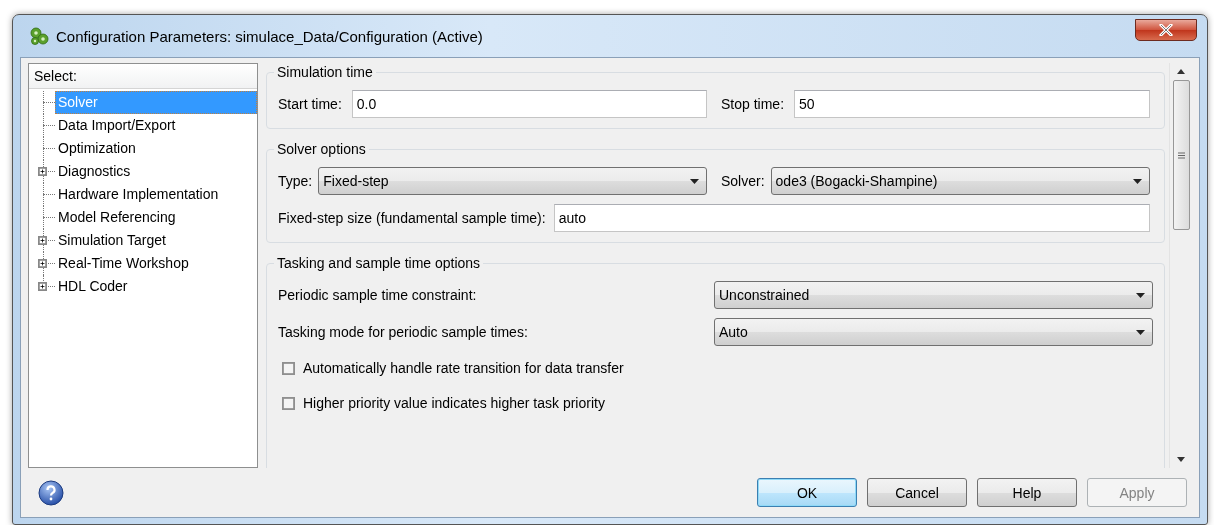 This screenshot has width=1214, height=532. I want to click on dropdown: ode3 (Bogacki-Shampine), so click(960, 181).